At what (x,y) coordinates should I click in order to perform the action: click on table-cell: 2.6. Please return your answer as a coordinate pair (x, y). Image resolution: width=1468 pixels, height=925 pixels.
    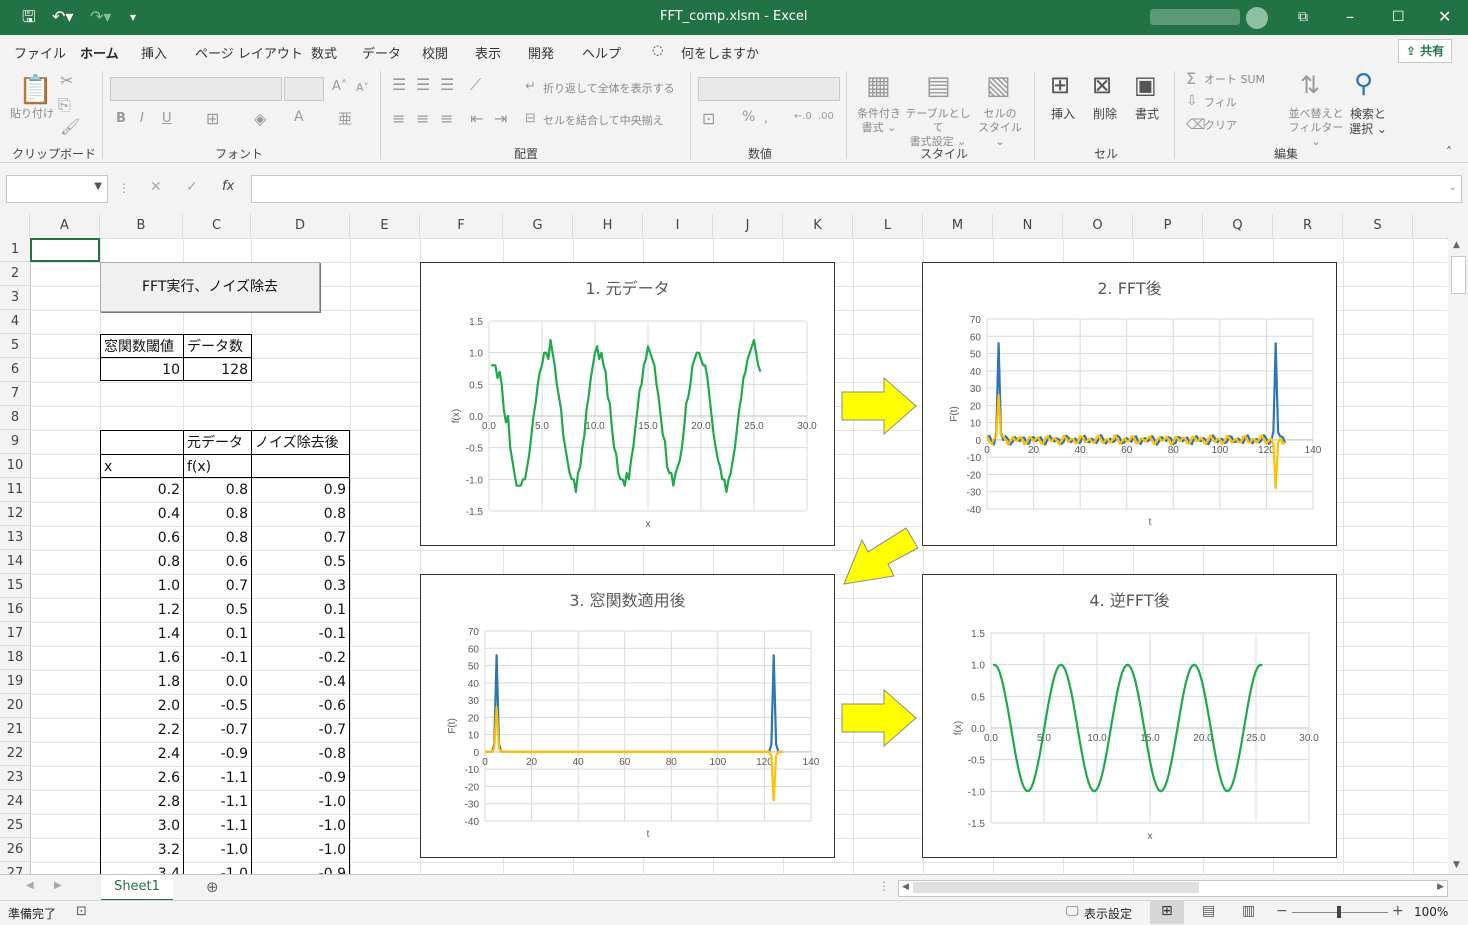
    Looking at the image, I should click on (142, 778).